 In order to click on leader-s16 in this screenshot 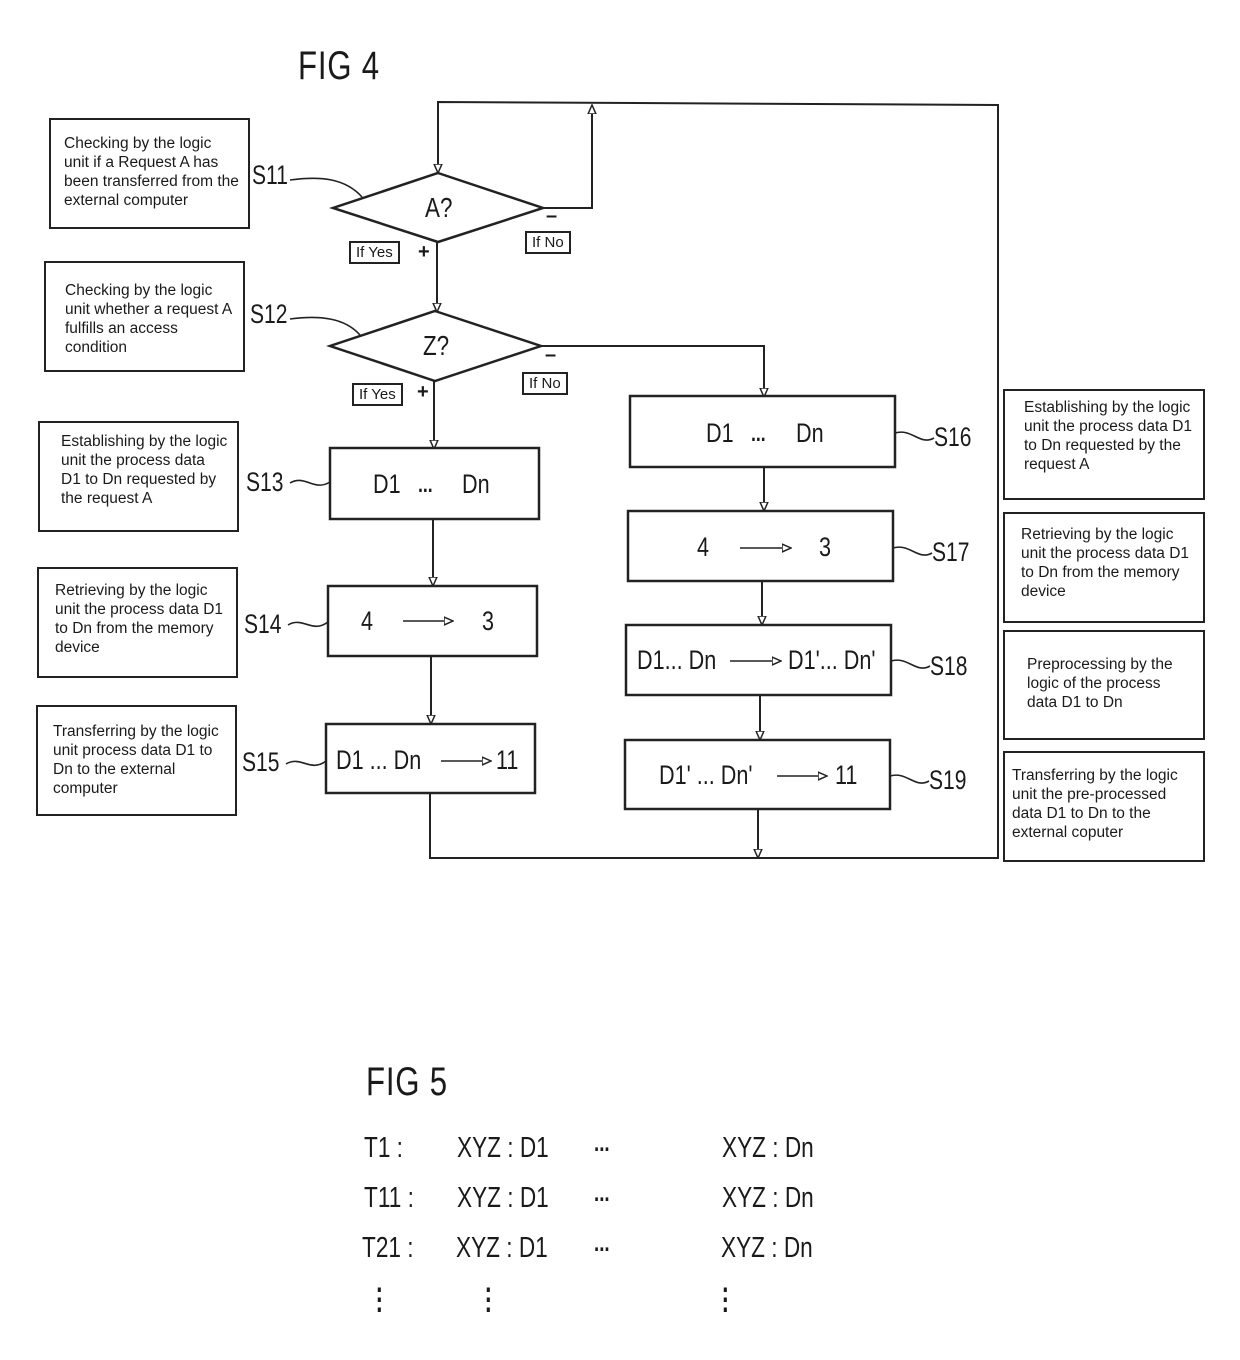, I will do `click(914, 436)`.